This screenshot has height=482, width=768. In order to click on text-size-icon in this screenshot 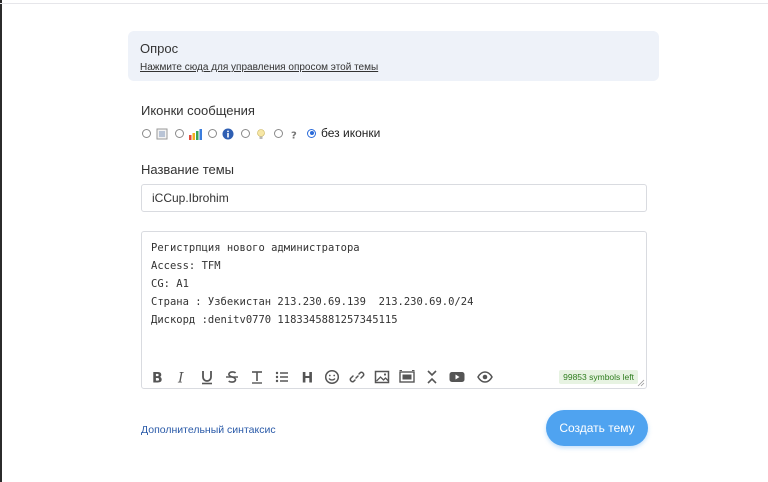, I will do `click(257, 377)`.